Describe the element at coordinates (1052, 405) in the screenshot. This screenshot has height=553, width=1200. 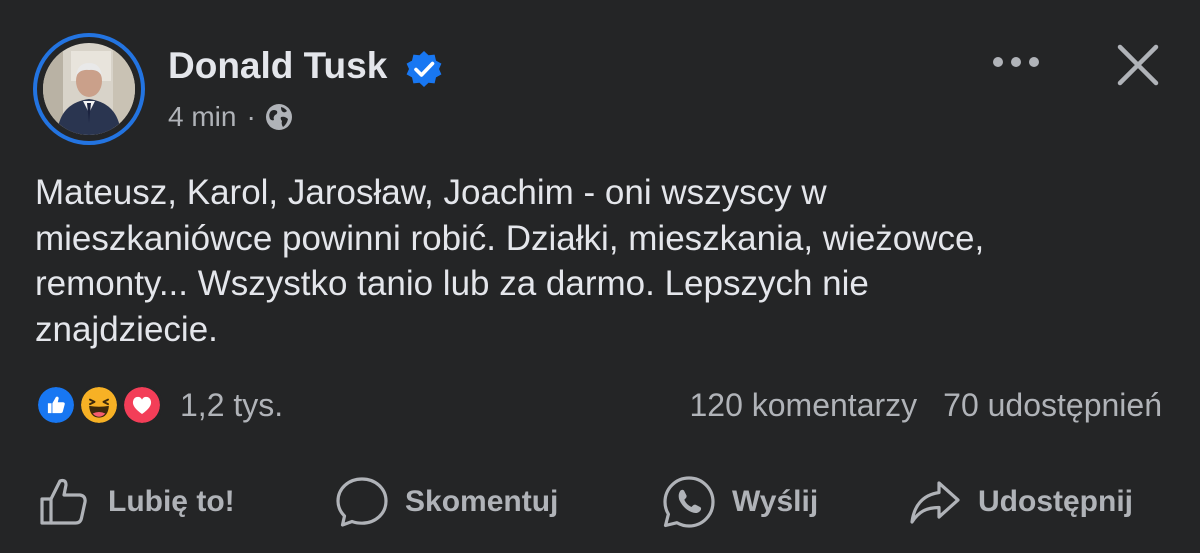
I see `shares-count: 70 udostępnień` at that location.